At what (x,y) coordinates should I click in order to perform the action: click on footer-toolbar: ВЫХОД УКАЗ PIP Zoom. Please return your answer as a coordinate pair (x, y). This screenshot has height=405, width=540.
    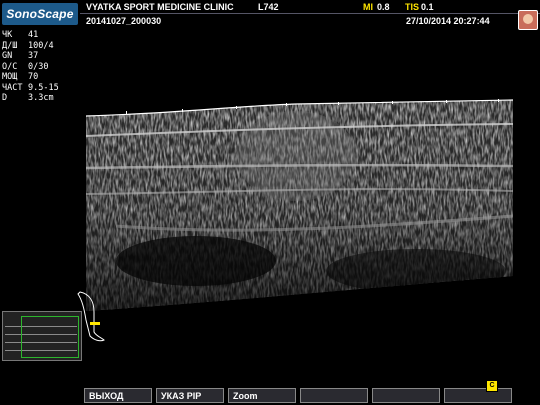
    Looking at the image, I should click on (270, 396).